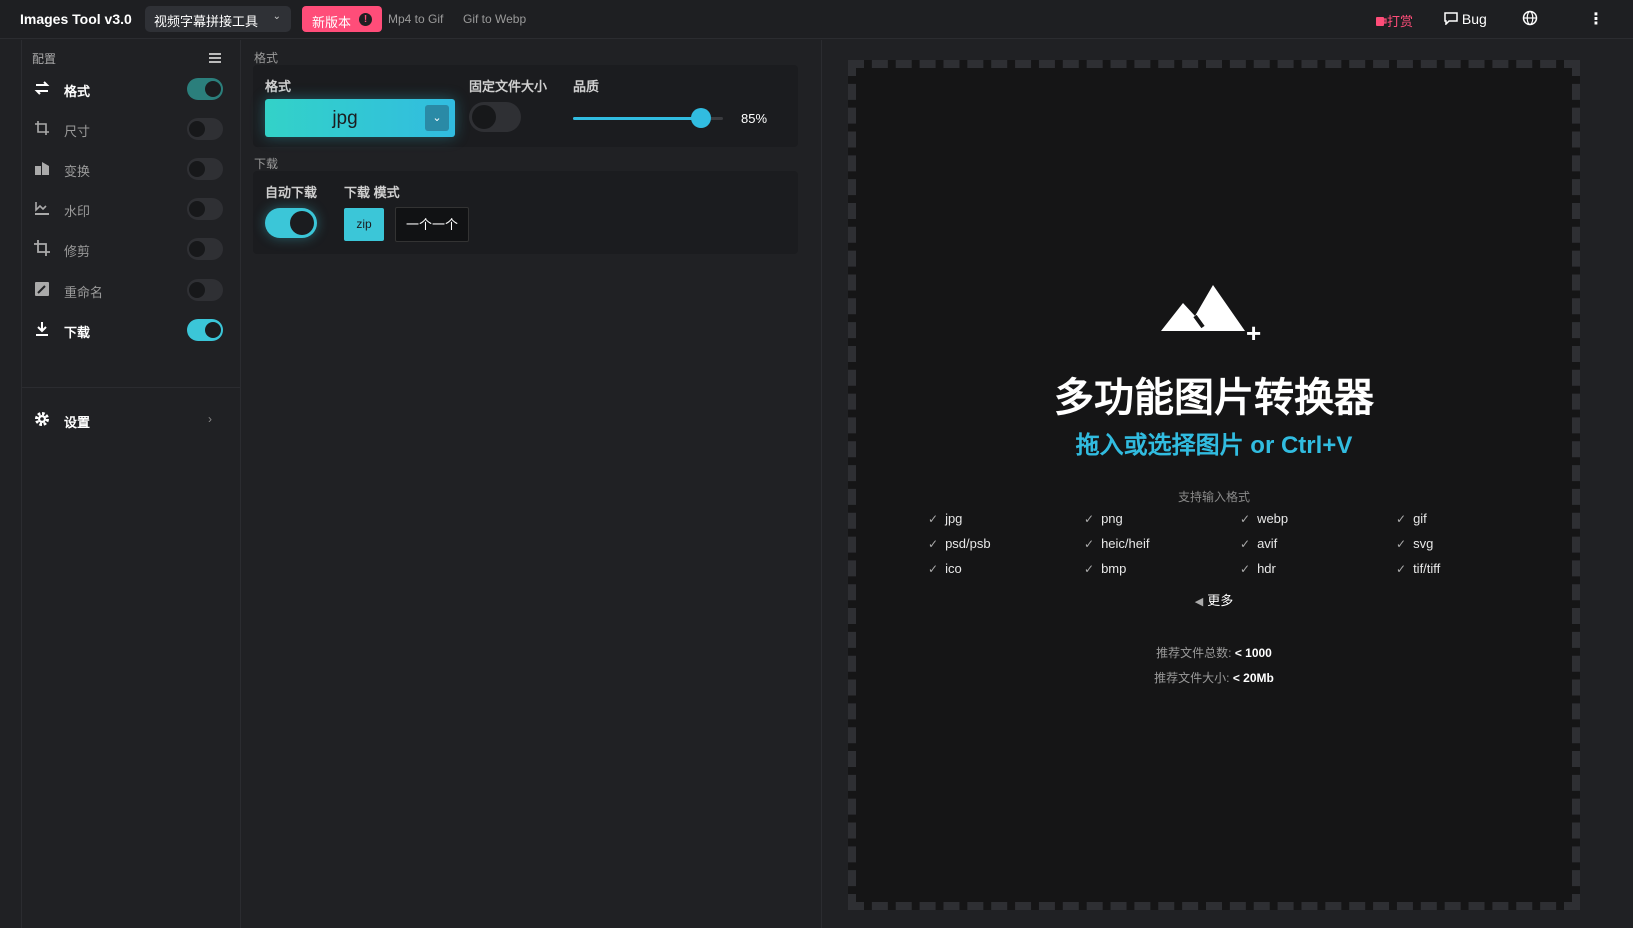 The height and width of the screenshot is (928, 1633). Describe the element at coordinates (494, 19) in the screenshot. I see `nav-link-gif-to-webp: Gif to Webp` at that location.